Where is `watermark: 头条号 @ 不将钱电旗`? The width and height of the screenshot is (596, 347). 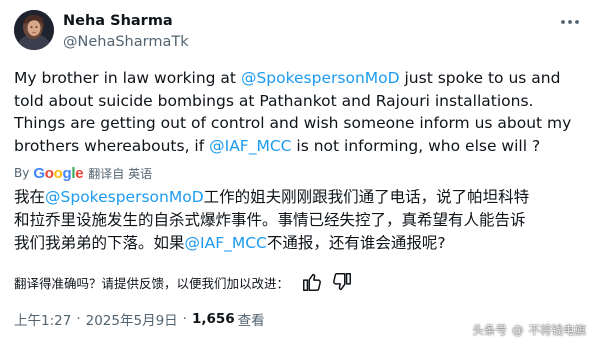
watermark: 头条号 @ 不将钱电旗 is located at coordinates (530, 330).